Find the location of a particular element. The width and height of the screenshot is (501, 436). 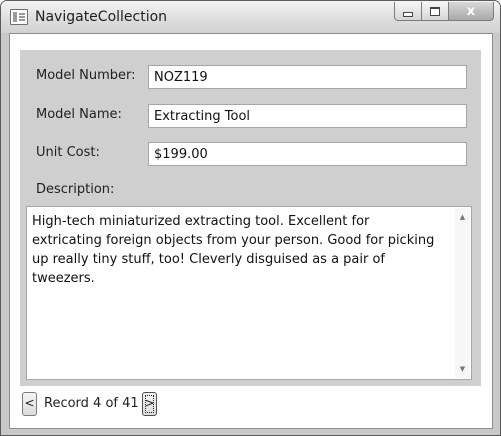

title-bar: NavigateCollection x is located at coordinates (250, 17).